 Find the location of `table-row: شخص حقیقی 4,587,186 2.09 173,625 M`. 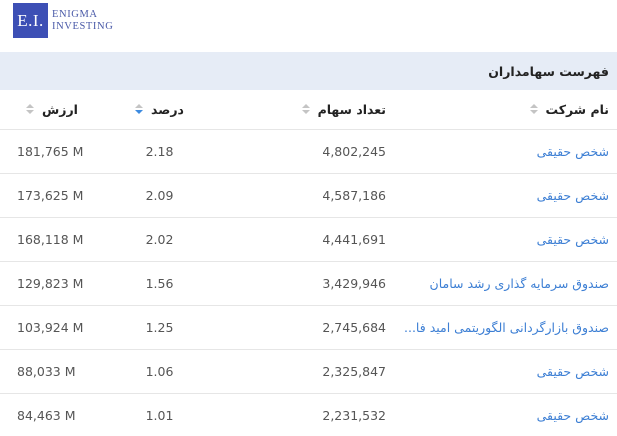

table-row: شخص حقیقی 4,587,186 2.09 173,625 M is located at coordinates (308, 195).